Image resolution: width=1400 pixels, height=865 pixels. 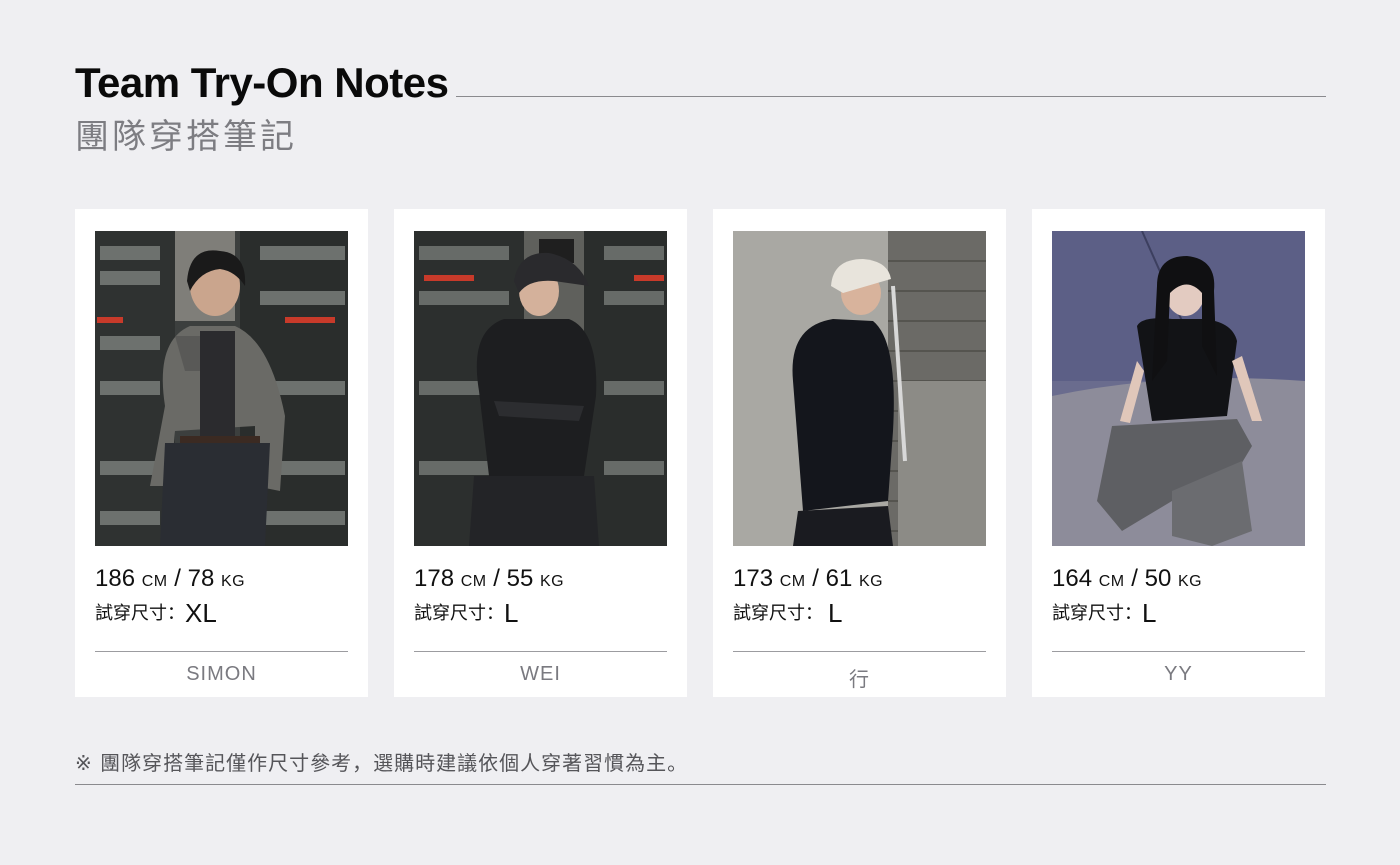 What do you see at coordinates (201, 578) in the screenshot?
I see `weight-value: 78` at bounding box center [201, 578].